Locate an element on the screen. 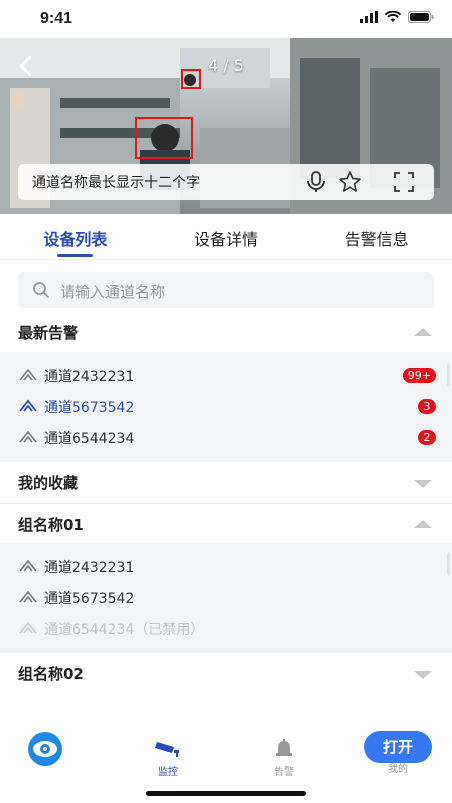  nav-alarm-label: 告警 is located at coordinates (284, 772).